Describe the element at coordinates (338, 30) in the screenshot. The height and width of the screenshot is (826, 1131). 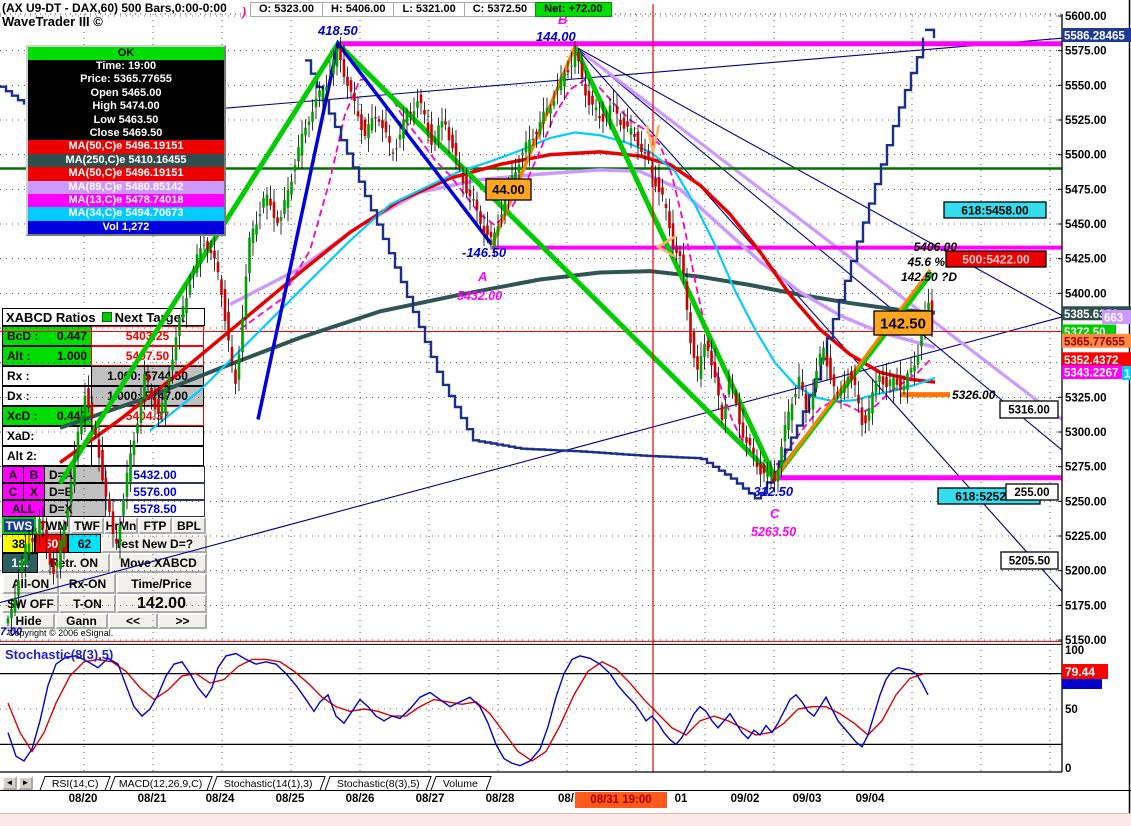
I see `annotation-text: 418.50` at that location.